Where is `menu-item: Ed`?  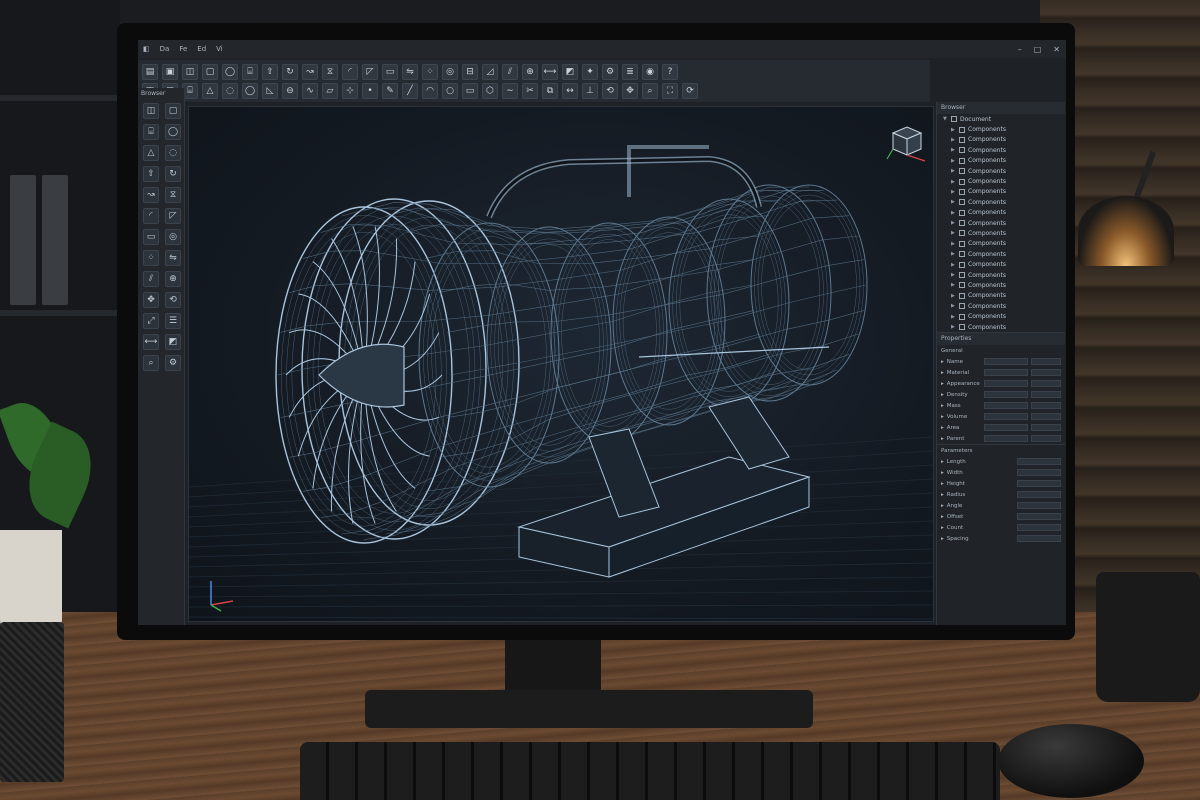
menu-item: Ed is located at coordinates (201, 49).